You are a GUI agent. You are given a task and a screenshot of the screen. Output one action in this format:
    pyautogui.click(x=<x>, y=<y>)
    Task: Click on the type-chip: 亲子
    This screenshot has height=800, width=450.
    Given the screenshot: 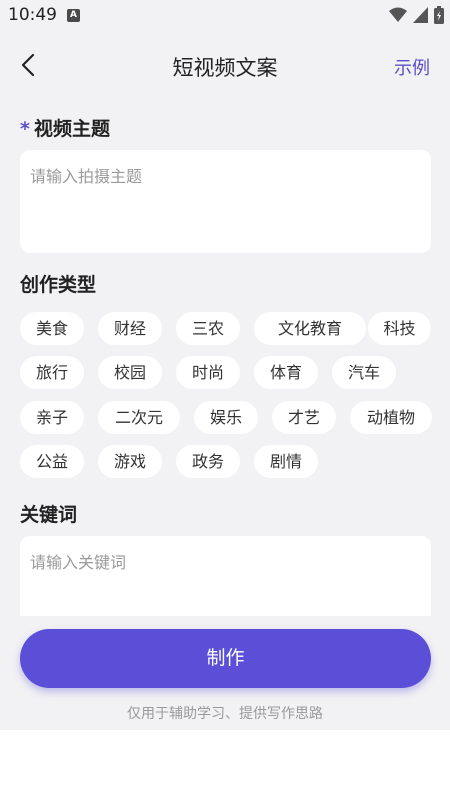 What is the action you would take?
    pyautogui.click(x=52, y=417)
    